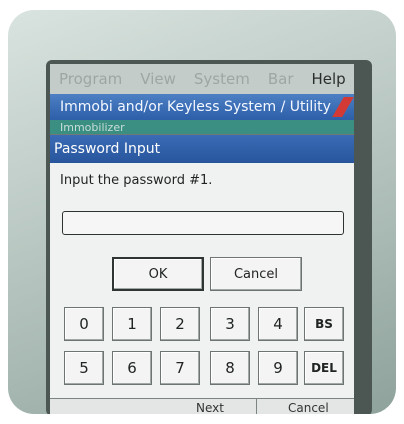  I want to click on key-0: 0, so click(84, 324).